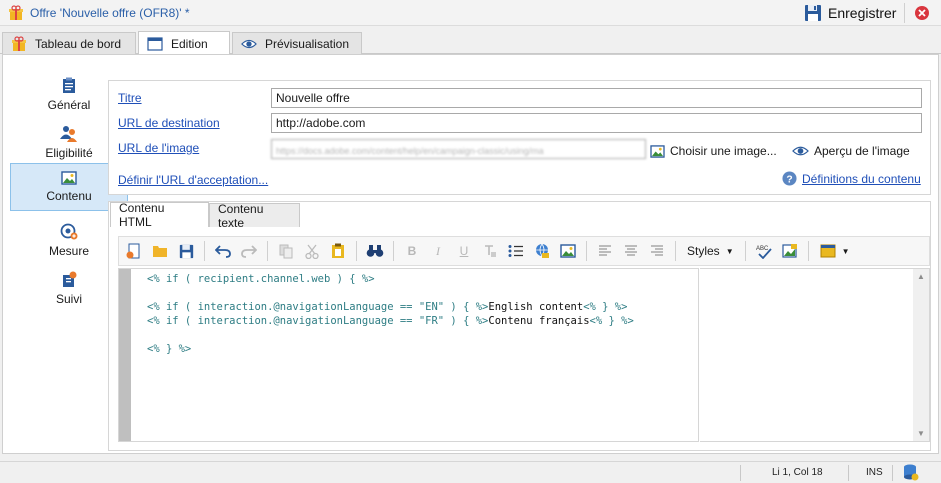 Image resolution: width=941 pixels, height=483 pixels. I want to click on close-icon, so click(922, 13).